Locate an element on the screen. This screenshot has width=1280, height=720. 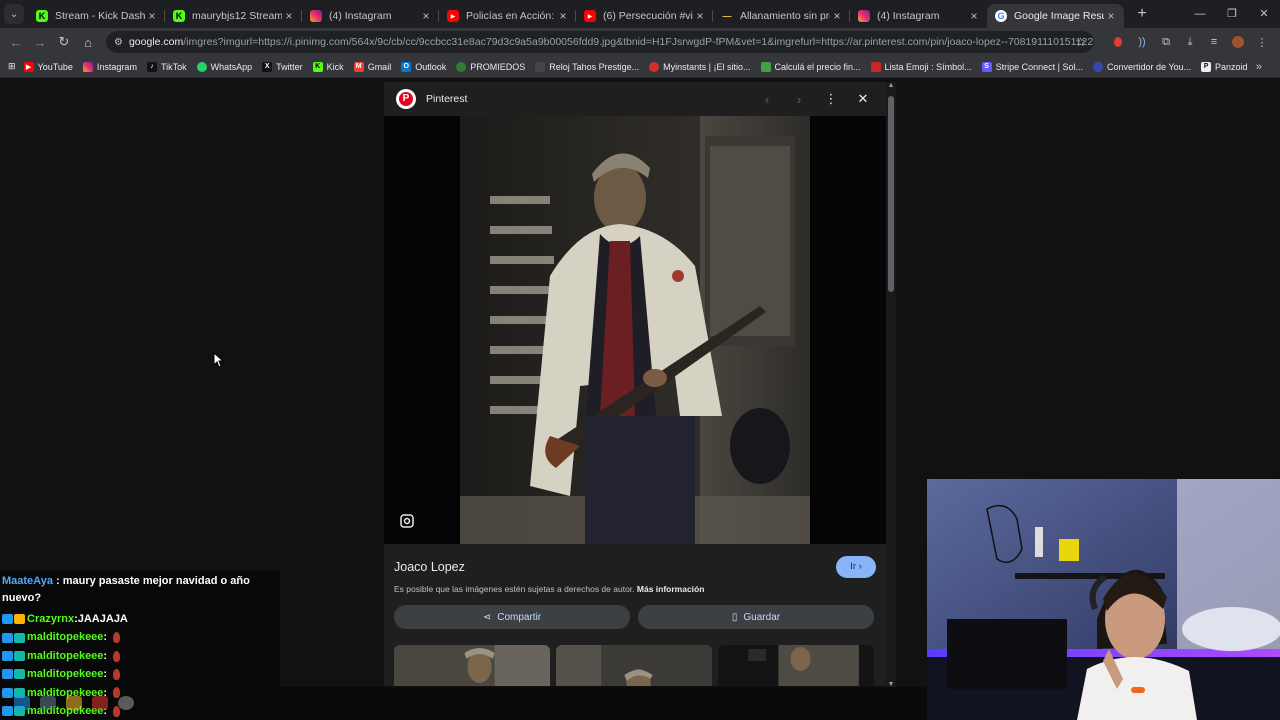
bookmark-whatsapp: WhatsApp is located at coordinates (224, 66).